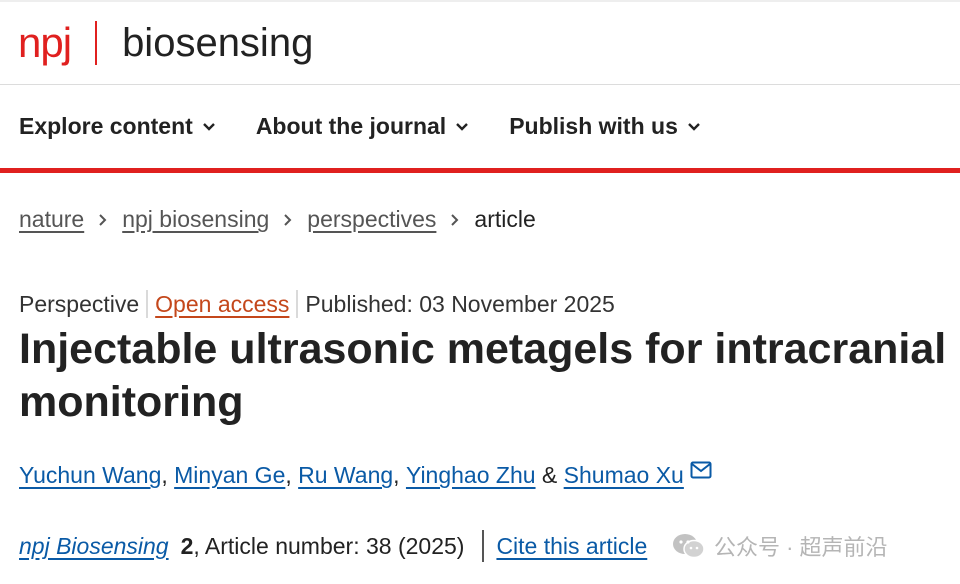 This screenshot has height=584, width=960. Describe the element at coordinates (222, 304) in the screenshot. I see `open-access-link: Open access` at that location.